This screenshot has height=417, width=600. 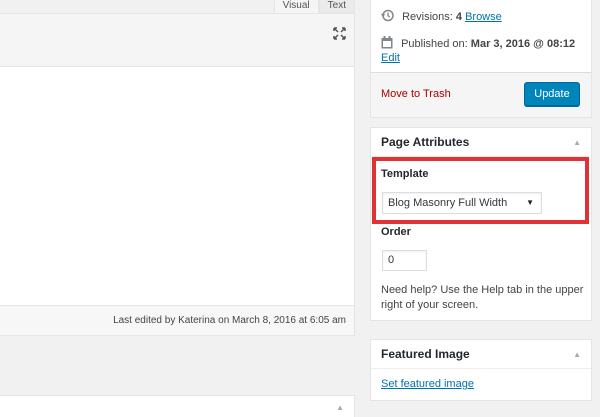 I want to click on browse-link: Browse, so click(x=483, y=17).